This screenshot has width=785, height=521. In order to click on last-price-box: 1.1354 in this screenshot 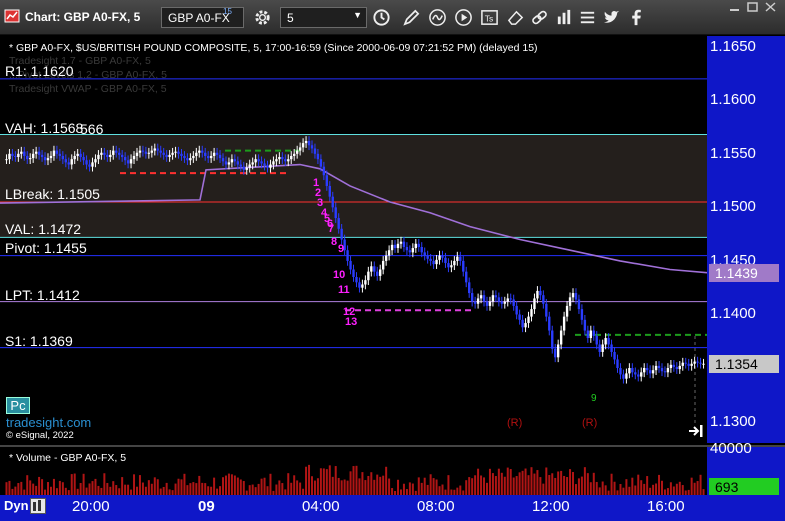, I will do `click(744, 363)`.